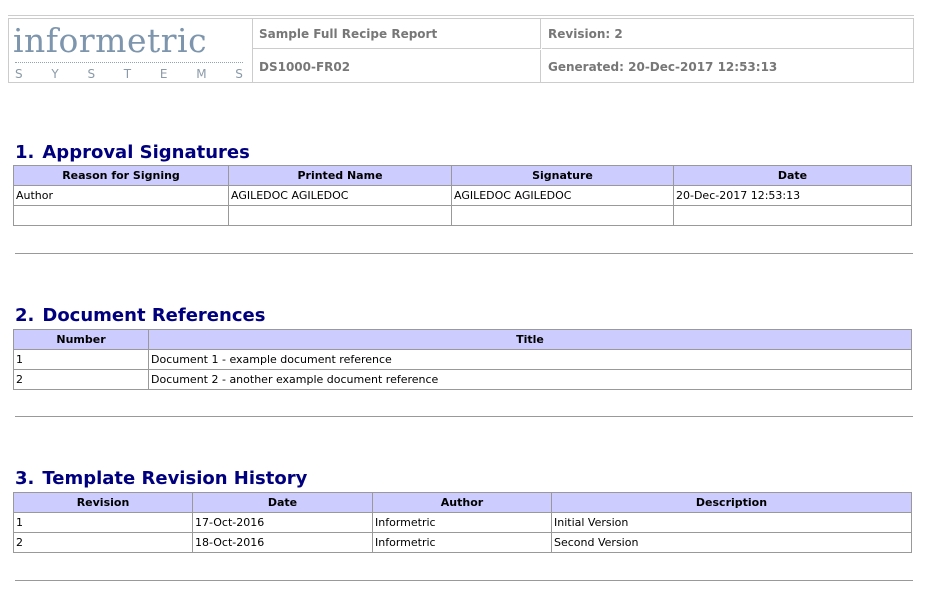 The image size is (940, 601). I want to click on document-code: DS1000-FR02, so click(397, 66).